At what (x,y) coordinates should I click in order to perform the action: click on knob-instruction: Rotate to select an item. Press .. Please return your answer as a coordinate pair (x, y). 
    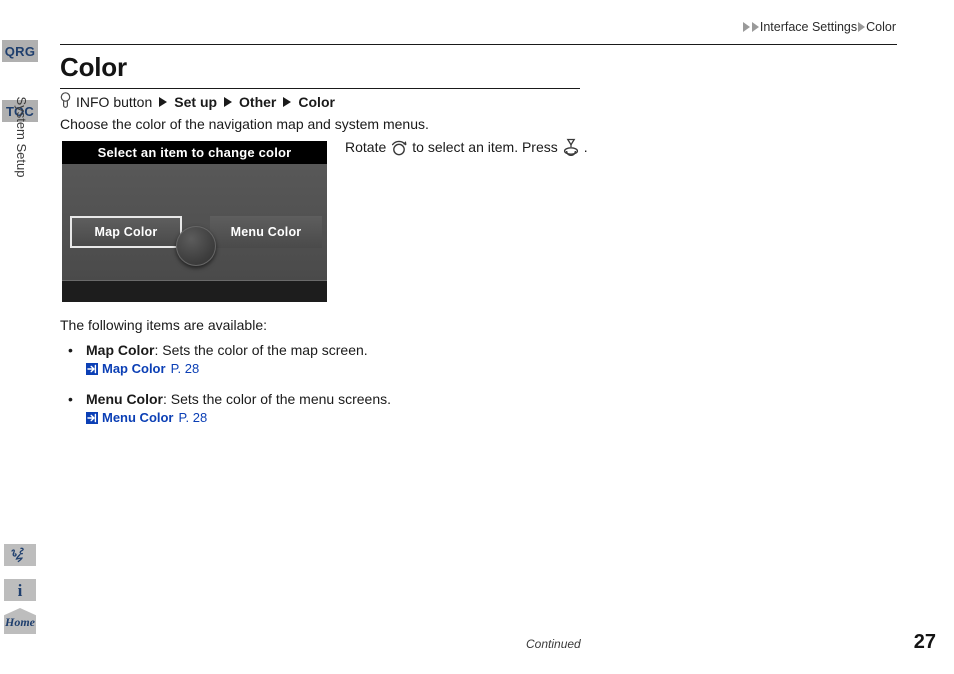
    Looking at the image, I should click on (466, 147).